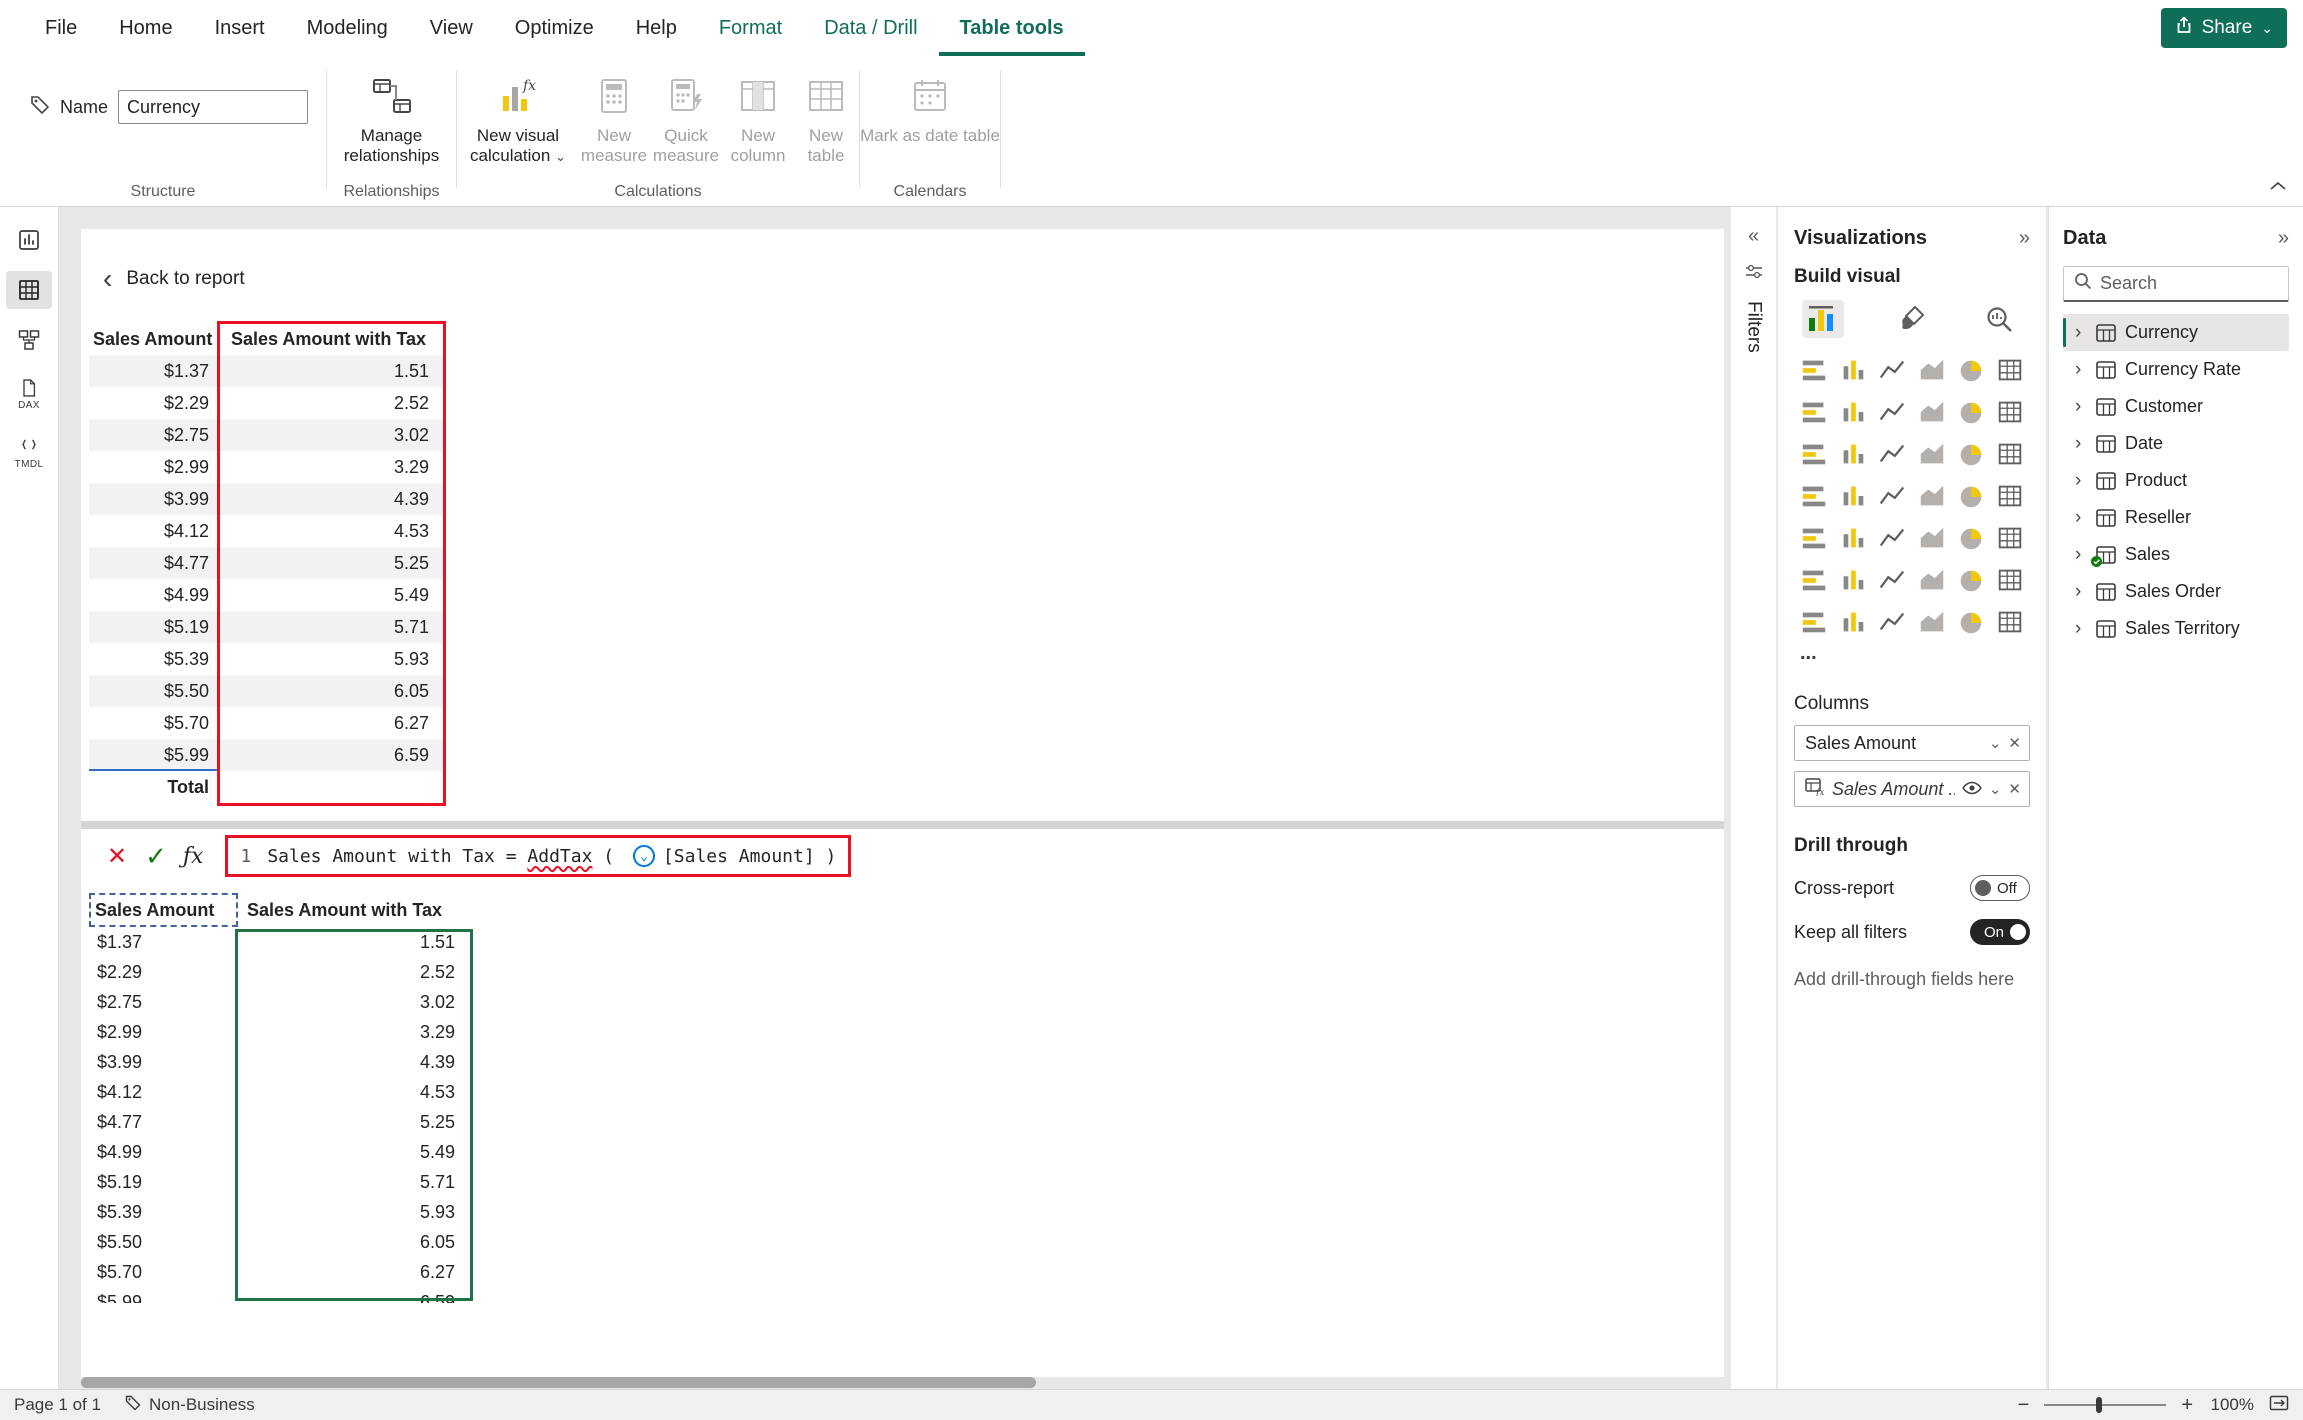  Describe the element at coordinates (330, 531) in the screenshot. I see `table-cell-sales-amount-with-tax: 4.53` at that location.